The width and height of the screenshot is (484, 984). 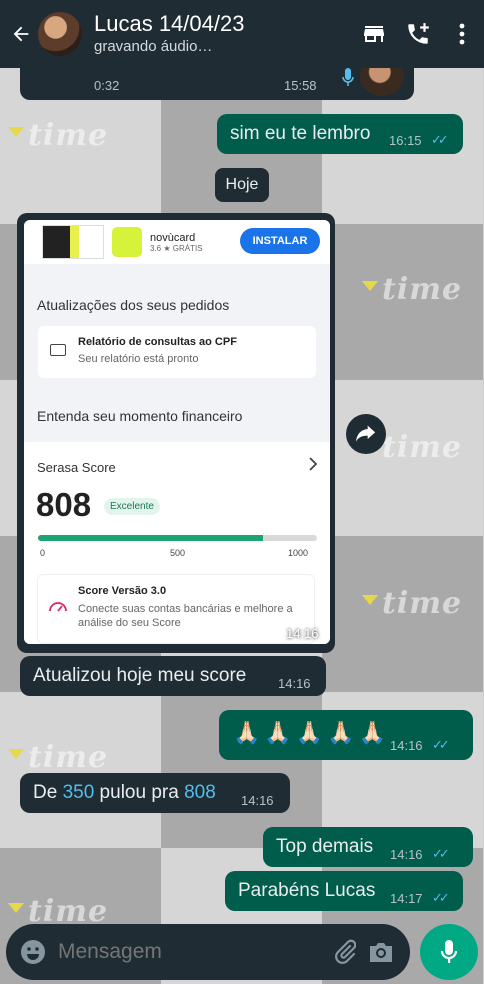 What do you see at coordinates (200, 792) in the screenshot?
I see `number-link: 808` at bounding box center [200, 792].